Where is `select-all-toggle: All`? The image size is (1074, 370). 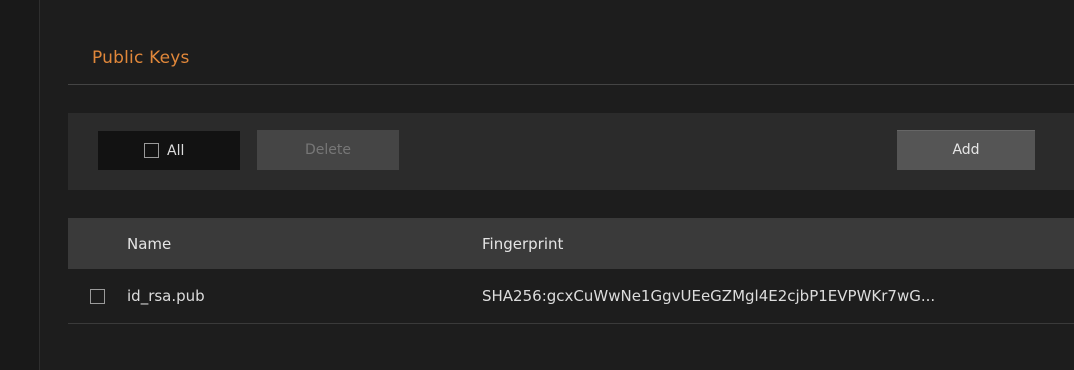
select-all-toggle: All is located at coordinates (169, 150).